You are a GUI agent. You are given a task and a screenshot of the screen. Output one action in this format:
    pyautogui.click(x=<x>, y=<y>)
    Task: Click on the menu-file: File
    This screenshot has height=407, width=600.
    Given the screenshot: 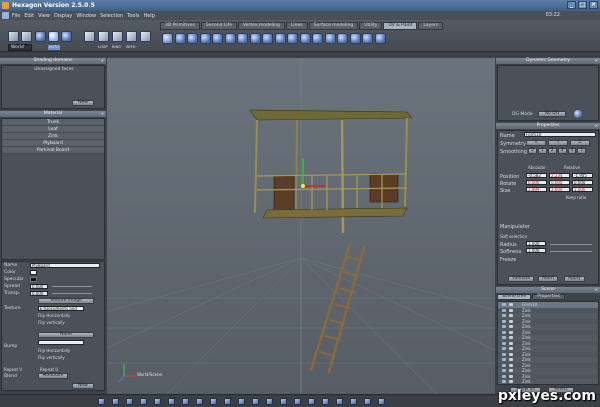 What is the action you would take?
    pyautogui.click(x=16, y=16)
    